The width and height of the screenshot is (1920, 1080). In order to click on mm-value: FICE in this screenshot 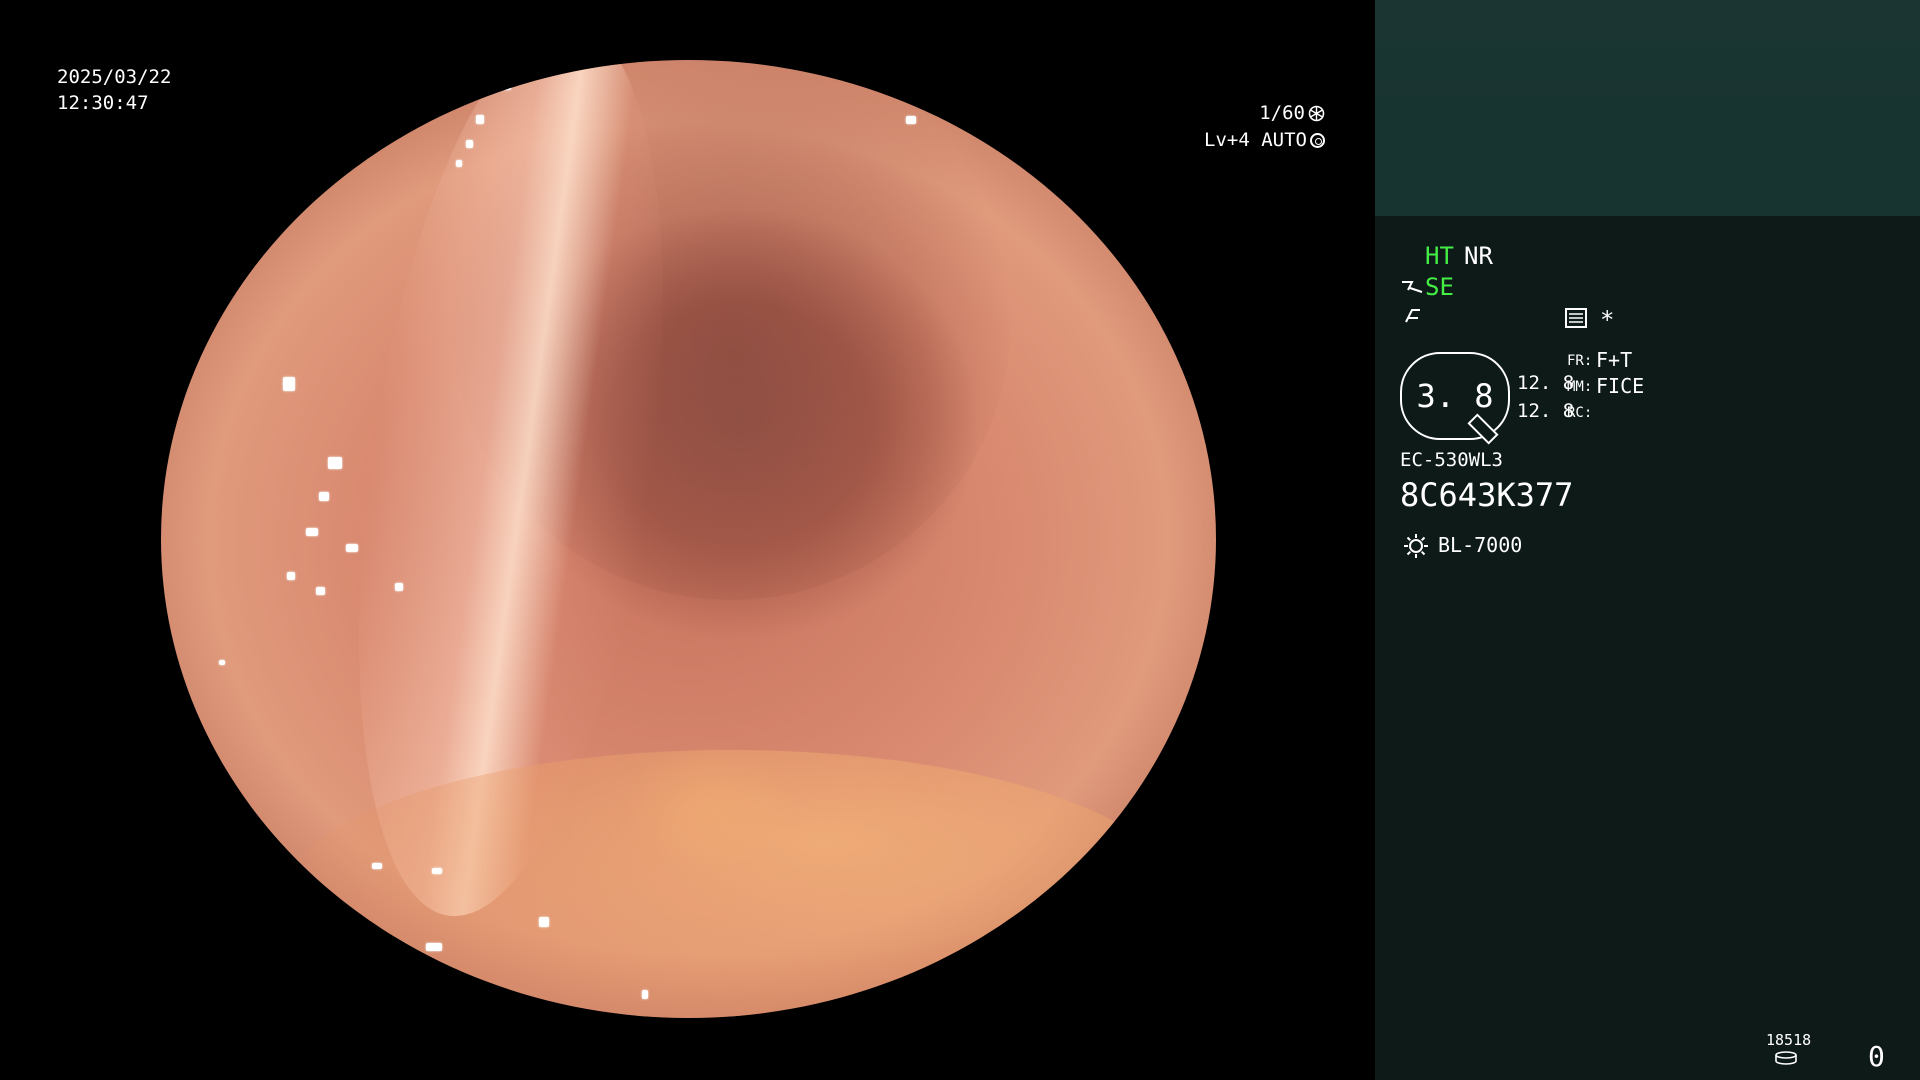, I will do `click(1620, 386)`.